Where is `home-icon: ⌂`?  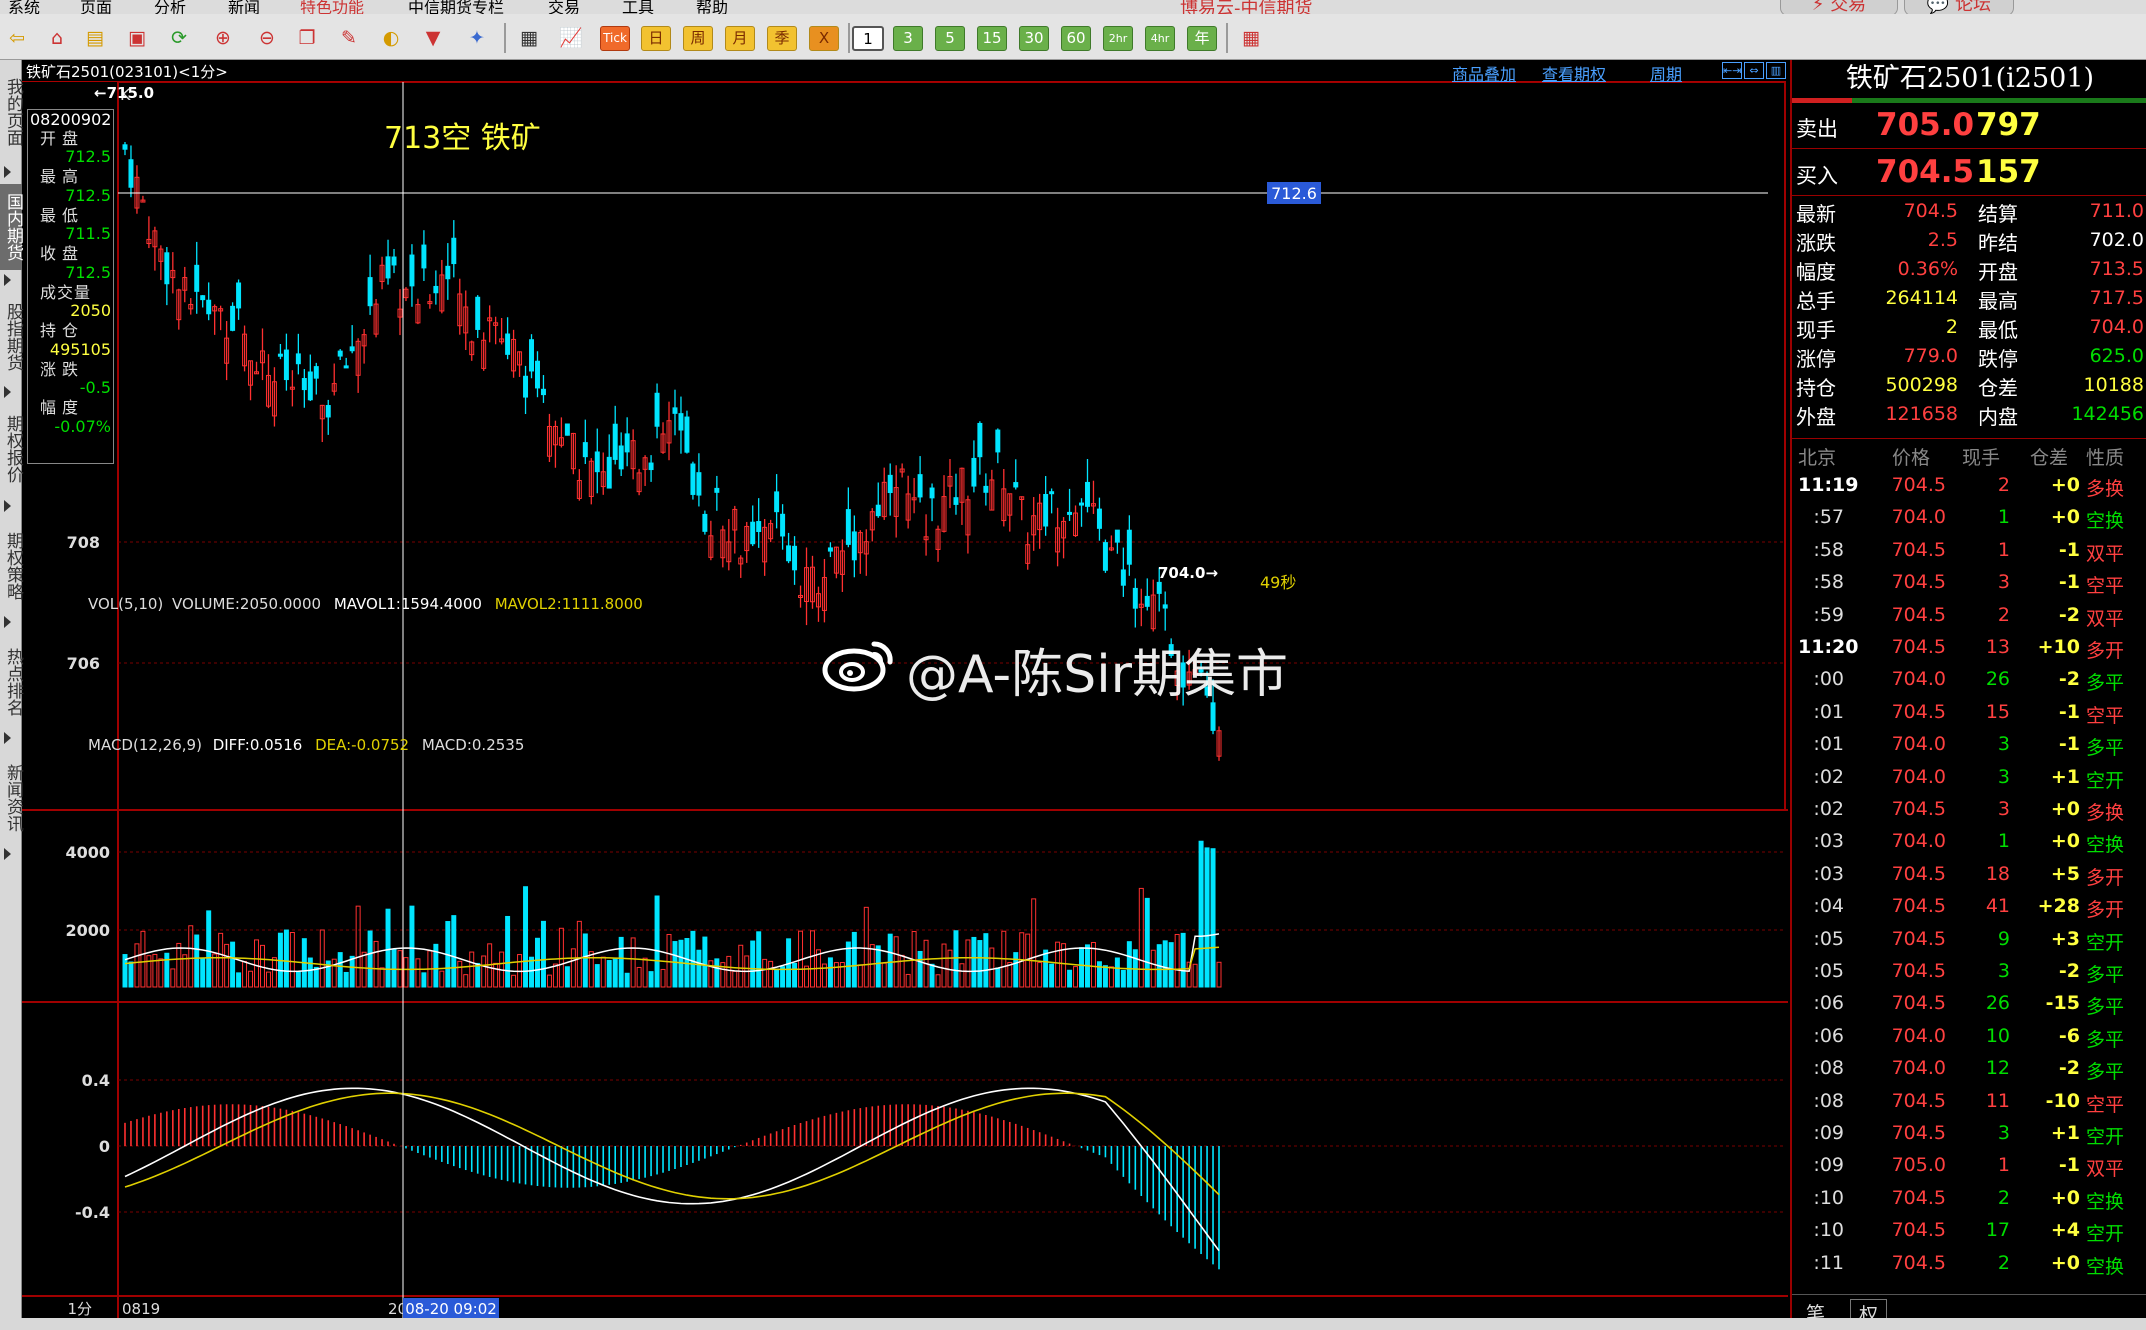
home-icon: ⌂ is located at coordinates (57, 38).